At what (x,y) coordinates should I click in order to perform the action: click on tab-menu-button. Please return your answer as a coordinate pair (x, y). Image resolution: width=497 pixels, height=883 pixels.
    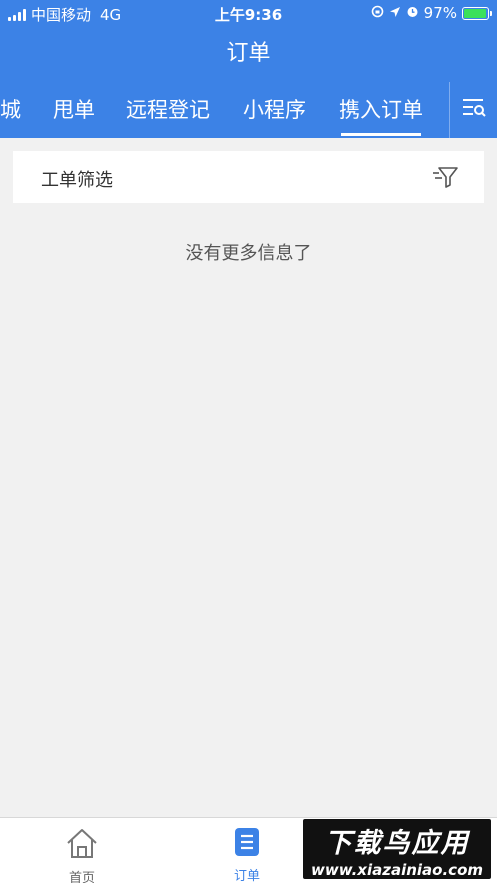
    Looking at the image, I should click on (473, 110).